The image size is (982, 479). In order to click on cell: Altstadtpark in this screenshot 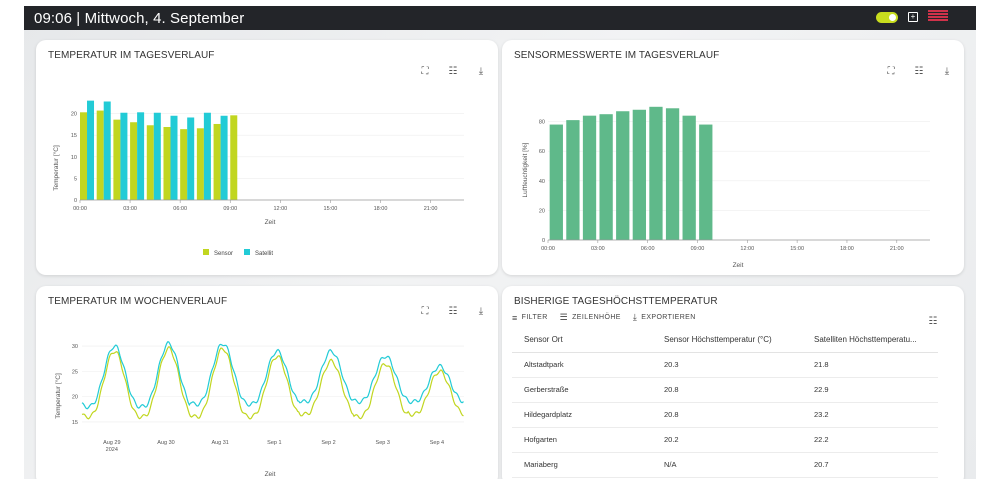, I will do `click(582, 365)`.